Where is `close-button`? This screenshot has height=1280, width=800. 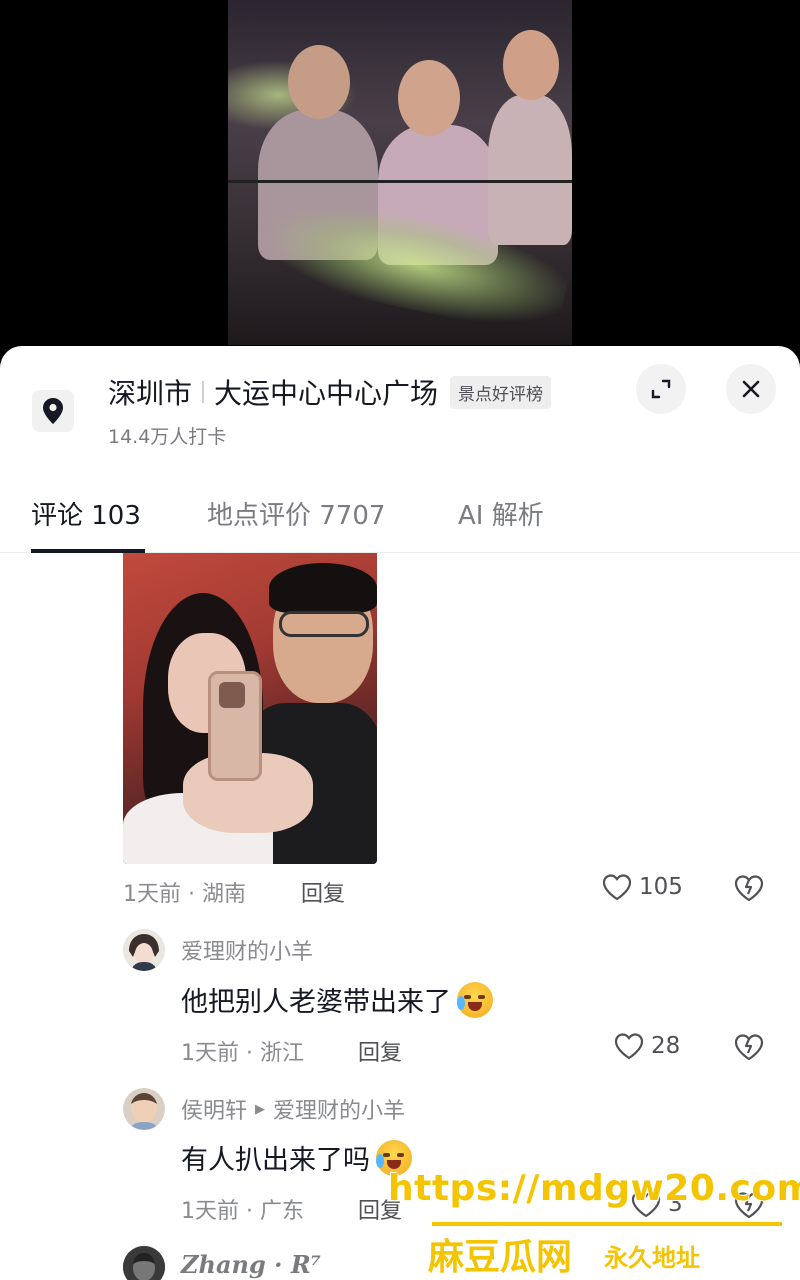 close-button is located at coordinates (751, 389).